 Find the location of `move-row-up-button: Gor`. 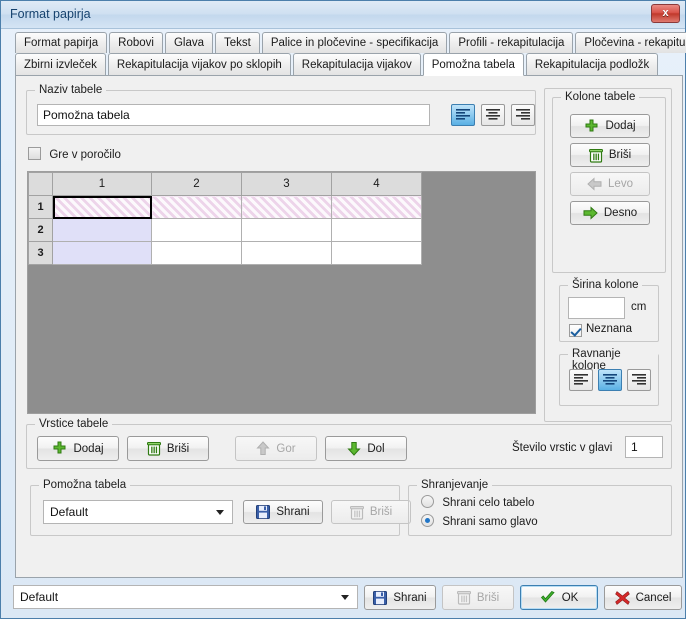

move-row-up-button: Gor is located at coordinates (276, 448).